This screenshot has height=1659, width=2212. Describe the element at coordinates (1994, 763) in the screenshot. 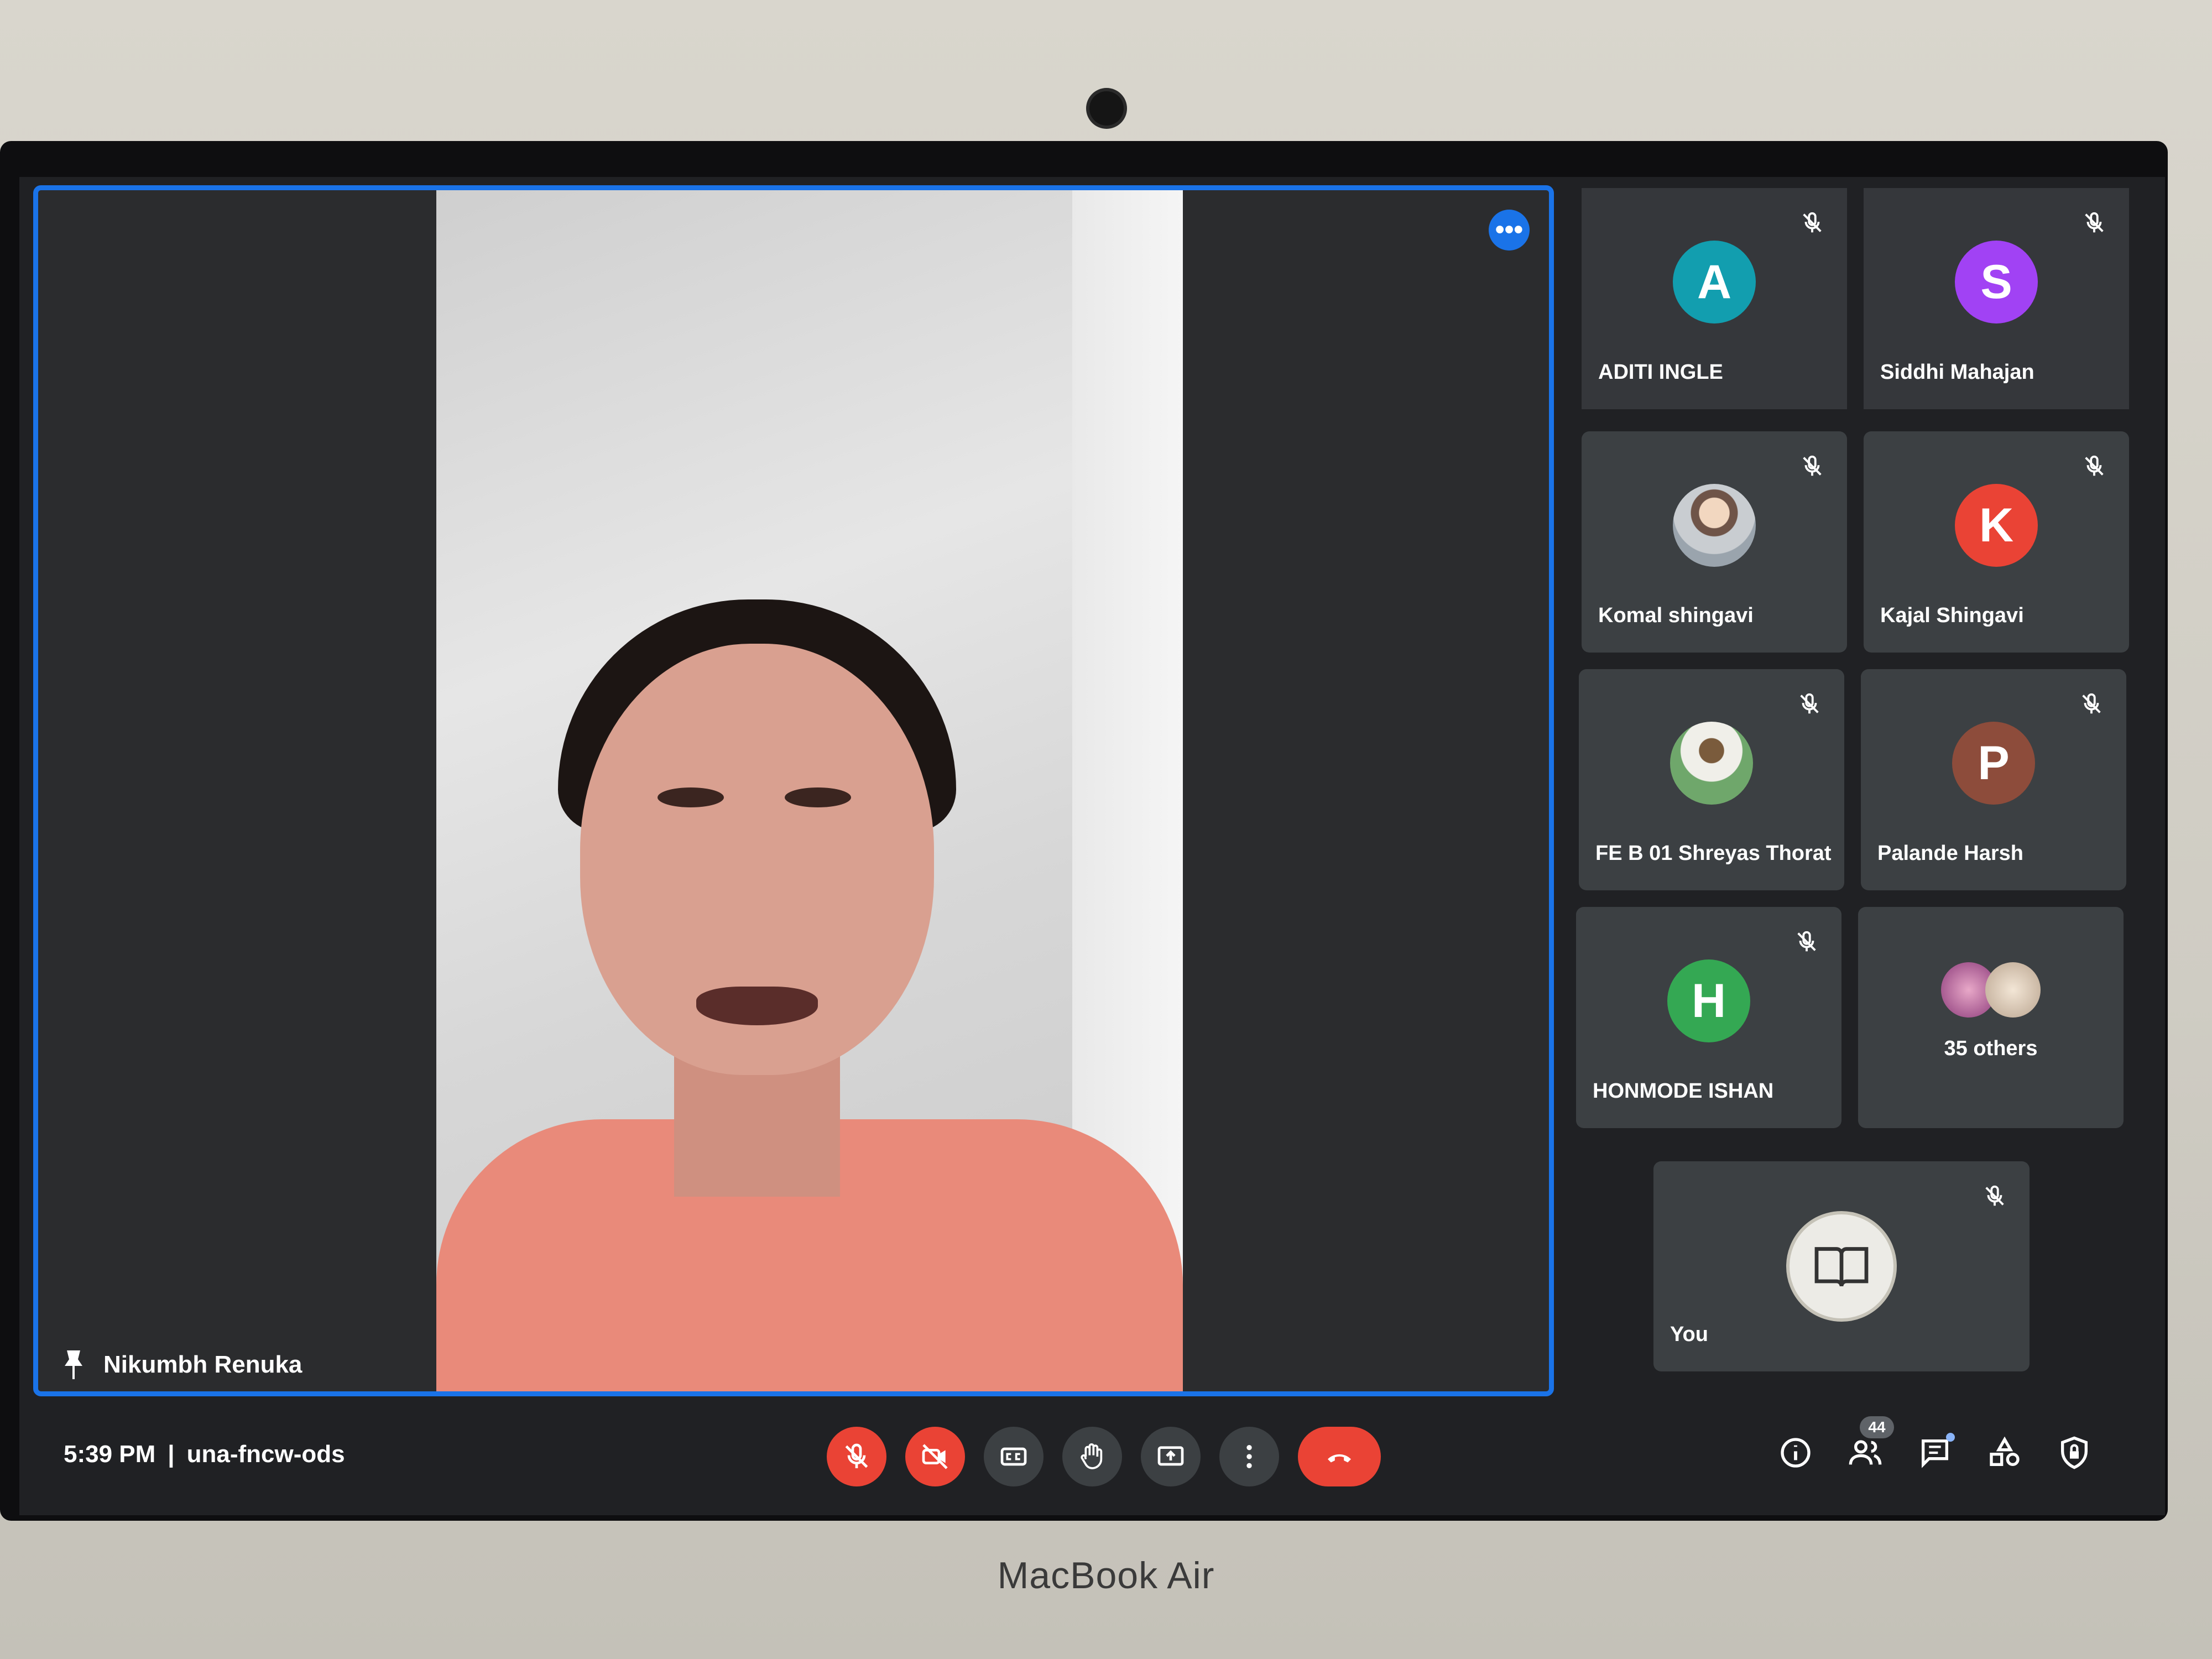

I see `avatar: P` at that location.